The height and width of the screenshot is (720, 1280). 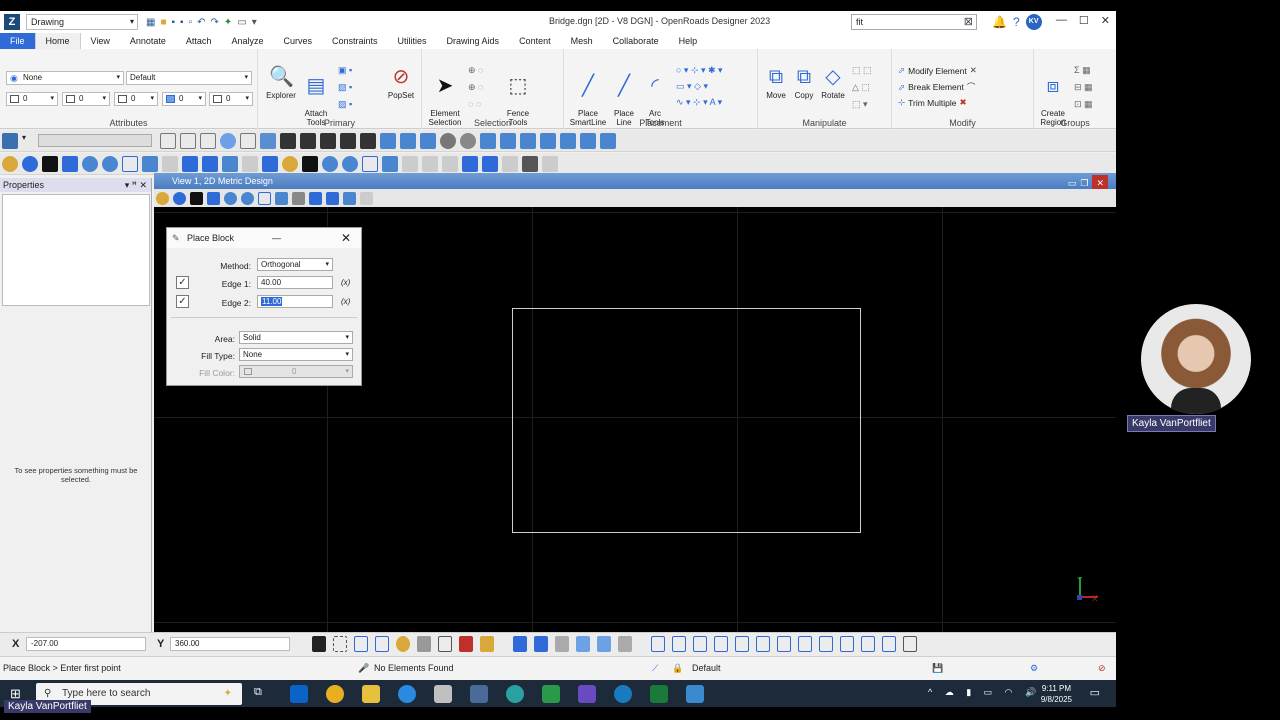 What do you see at coordinates (213, 198) in the screenshot?
I see `brush-icon` at bounding box center [213, 198].